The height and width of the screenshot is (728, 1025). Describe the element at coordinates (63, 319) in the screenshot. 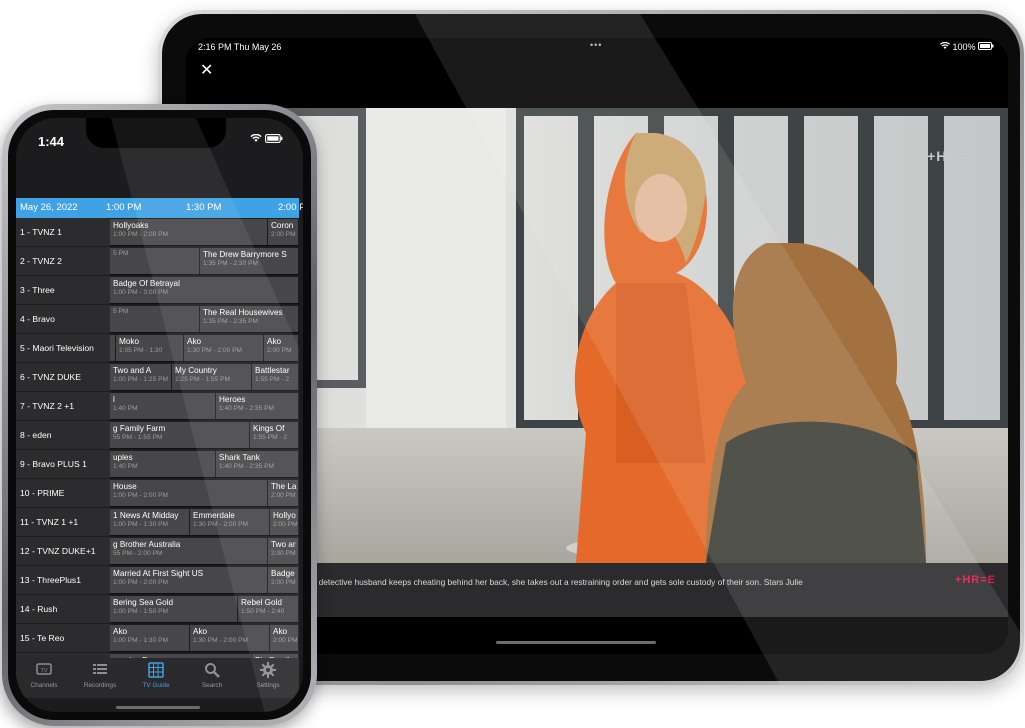

I see `channel-name: 4 - Bravo` at that location.